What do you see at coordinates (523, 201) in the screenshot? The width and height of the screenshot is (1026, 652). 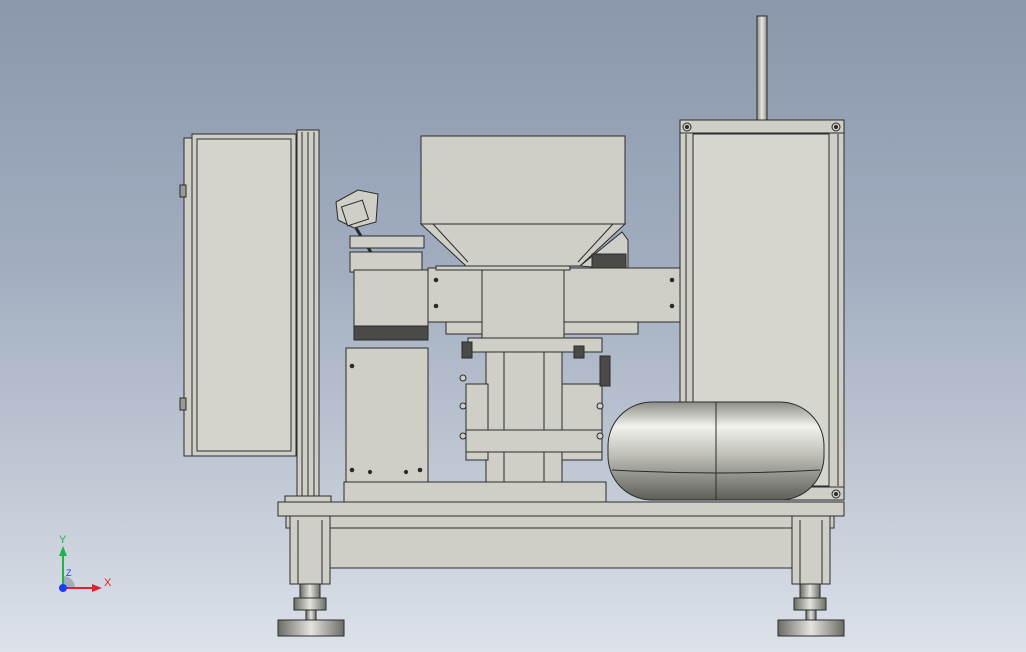 I see `hopper` at bounding box center [523, 201].